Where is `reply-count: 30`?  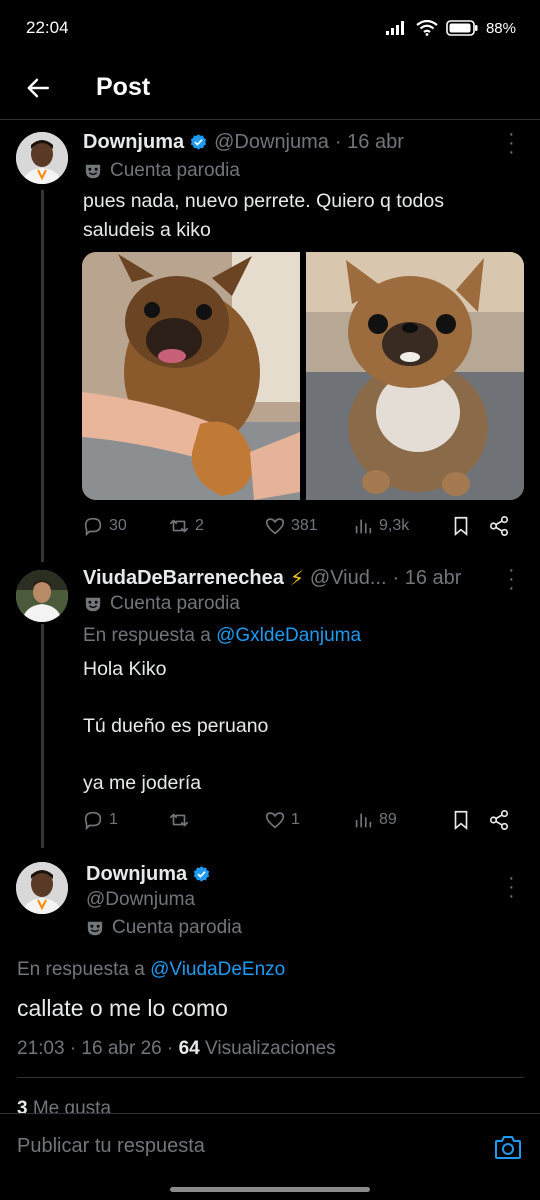 reply-count: 30 is located at coordinates (118, 525).